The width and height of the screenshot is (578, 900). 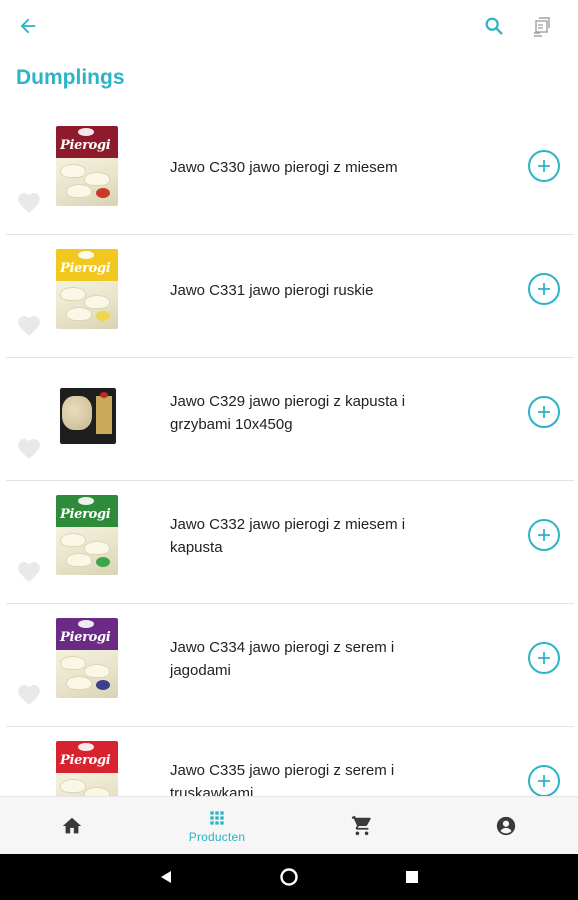 I want to click on search-icon, so click(x=494, y=26).